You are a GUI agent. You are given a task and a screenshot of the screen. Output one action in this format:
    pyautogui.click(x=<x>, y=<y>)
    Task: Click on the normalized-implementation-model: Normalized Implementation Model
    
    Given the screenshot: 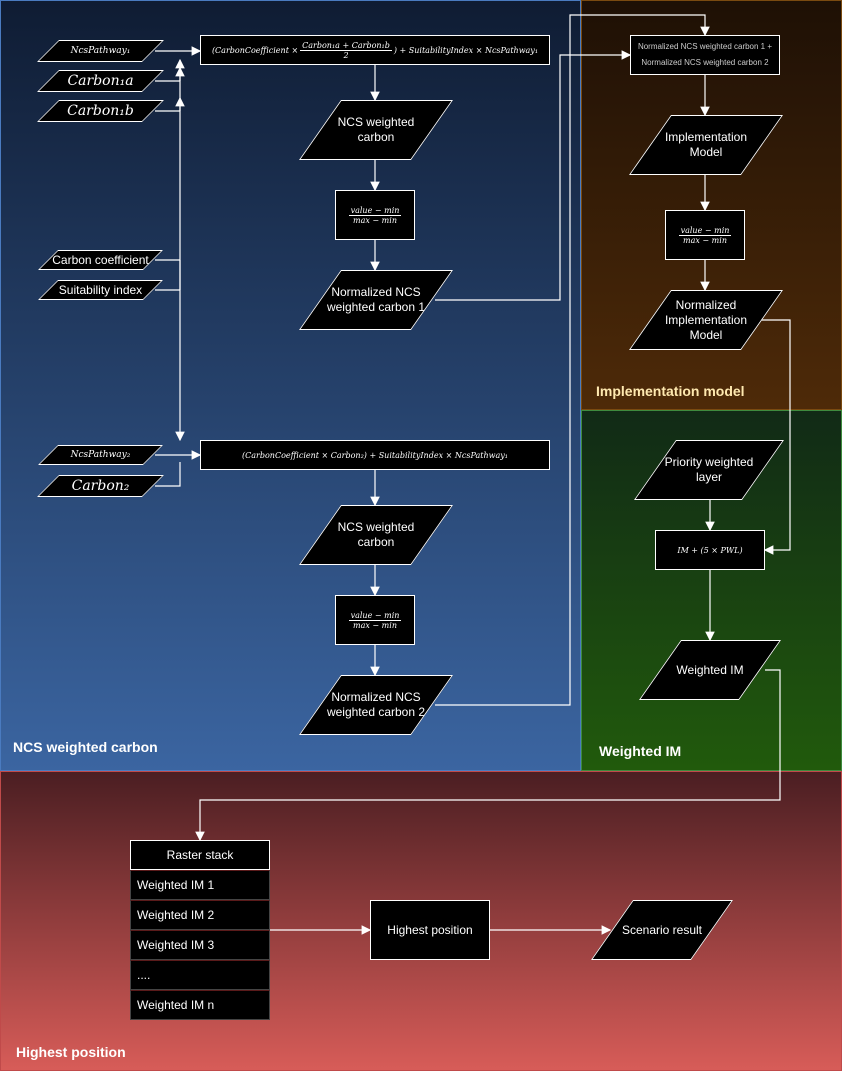 What is the action you would take?
    pyautogui.click(x=706, y=320)
    